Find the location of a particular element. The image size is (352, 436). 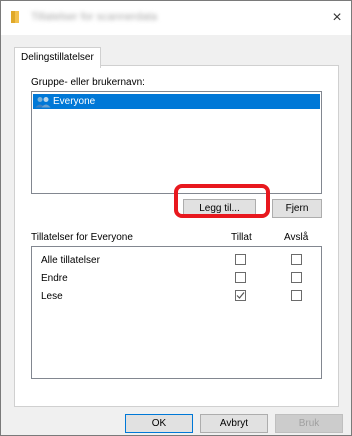

checkmark-icon is located at coordinates (240, 295).